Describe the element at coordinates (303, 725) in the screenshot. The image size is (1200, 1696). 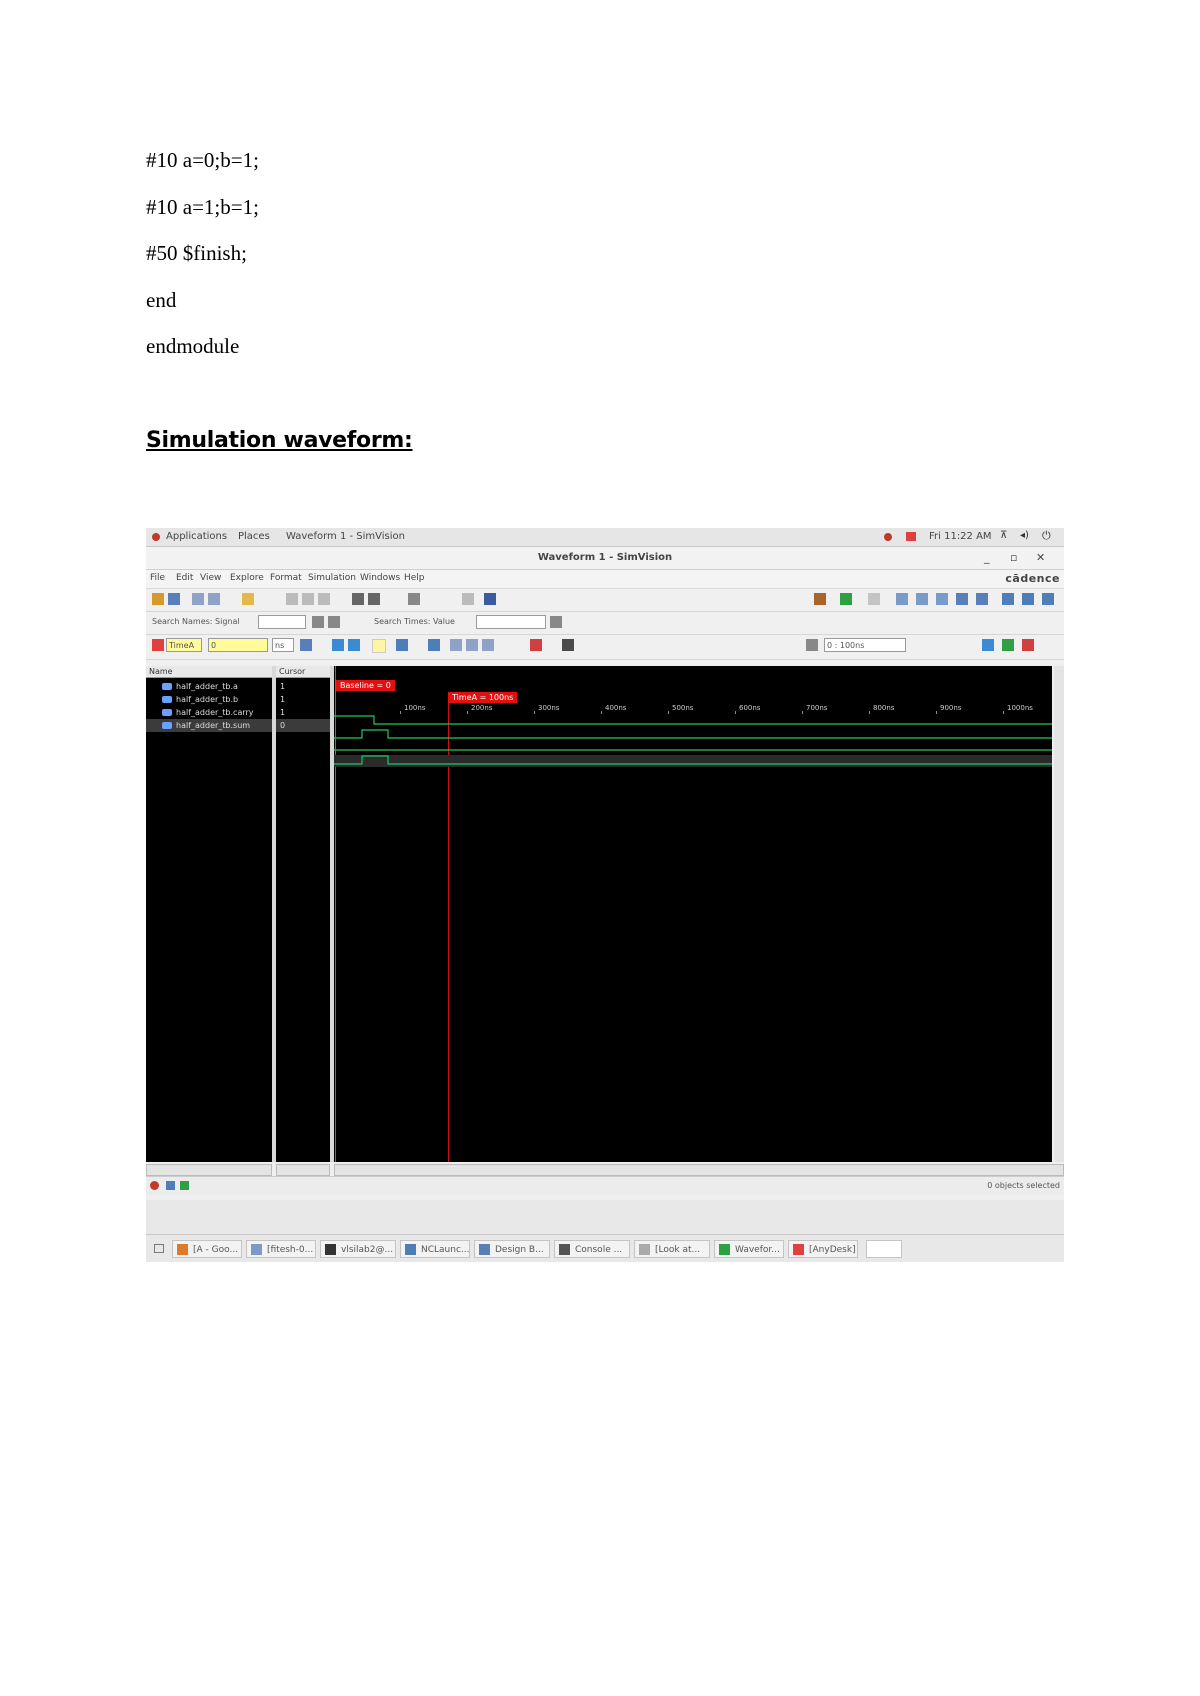
I see `signal-cursor-value: 0` at that location.